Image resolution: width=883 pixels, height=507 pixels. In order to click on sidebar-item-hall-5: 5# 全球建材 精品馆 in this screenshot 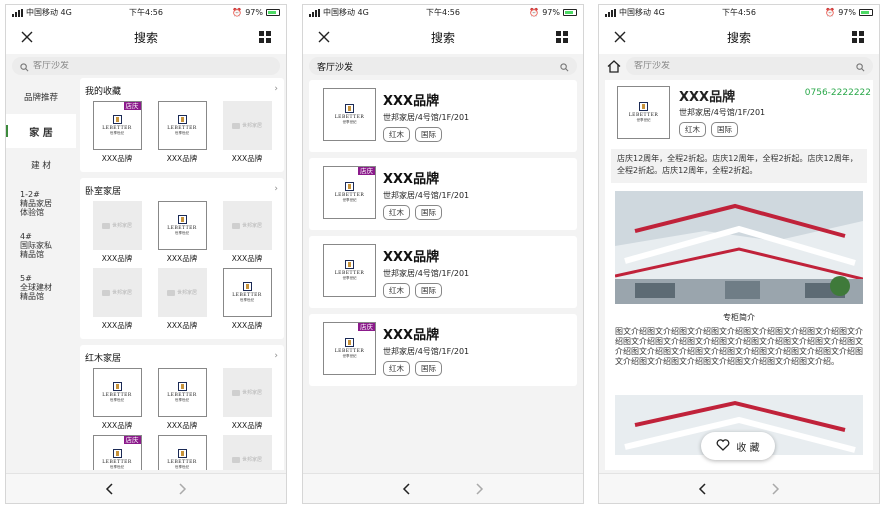, I will do `click(41, 287)`.